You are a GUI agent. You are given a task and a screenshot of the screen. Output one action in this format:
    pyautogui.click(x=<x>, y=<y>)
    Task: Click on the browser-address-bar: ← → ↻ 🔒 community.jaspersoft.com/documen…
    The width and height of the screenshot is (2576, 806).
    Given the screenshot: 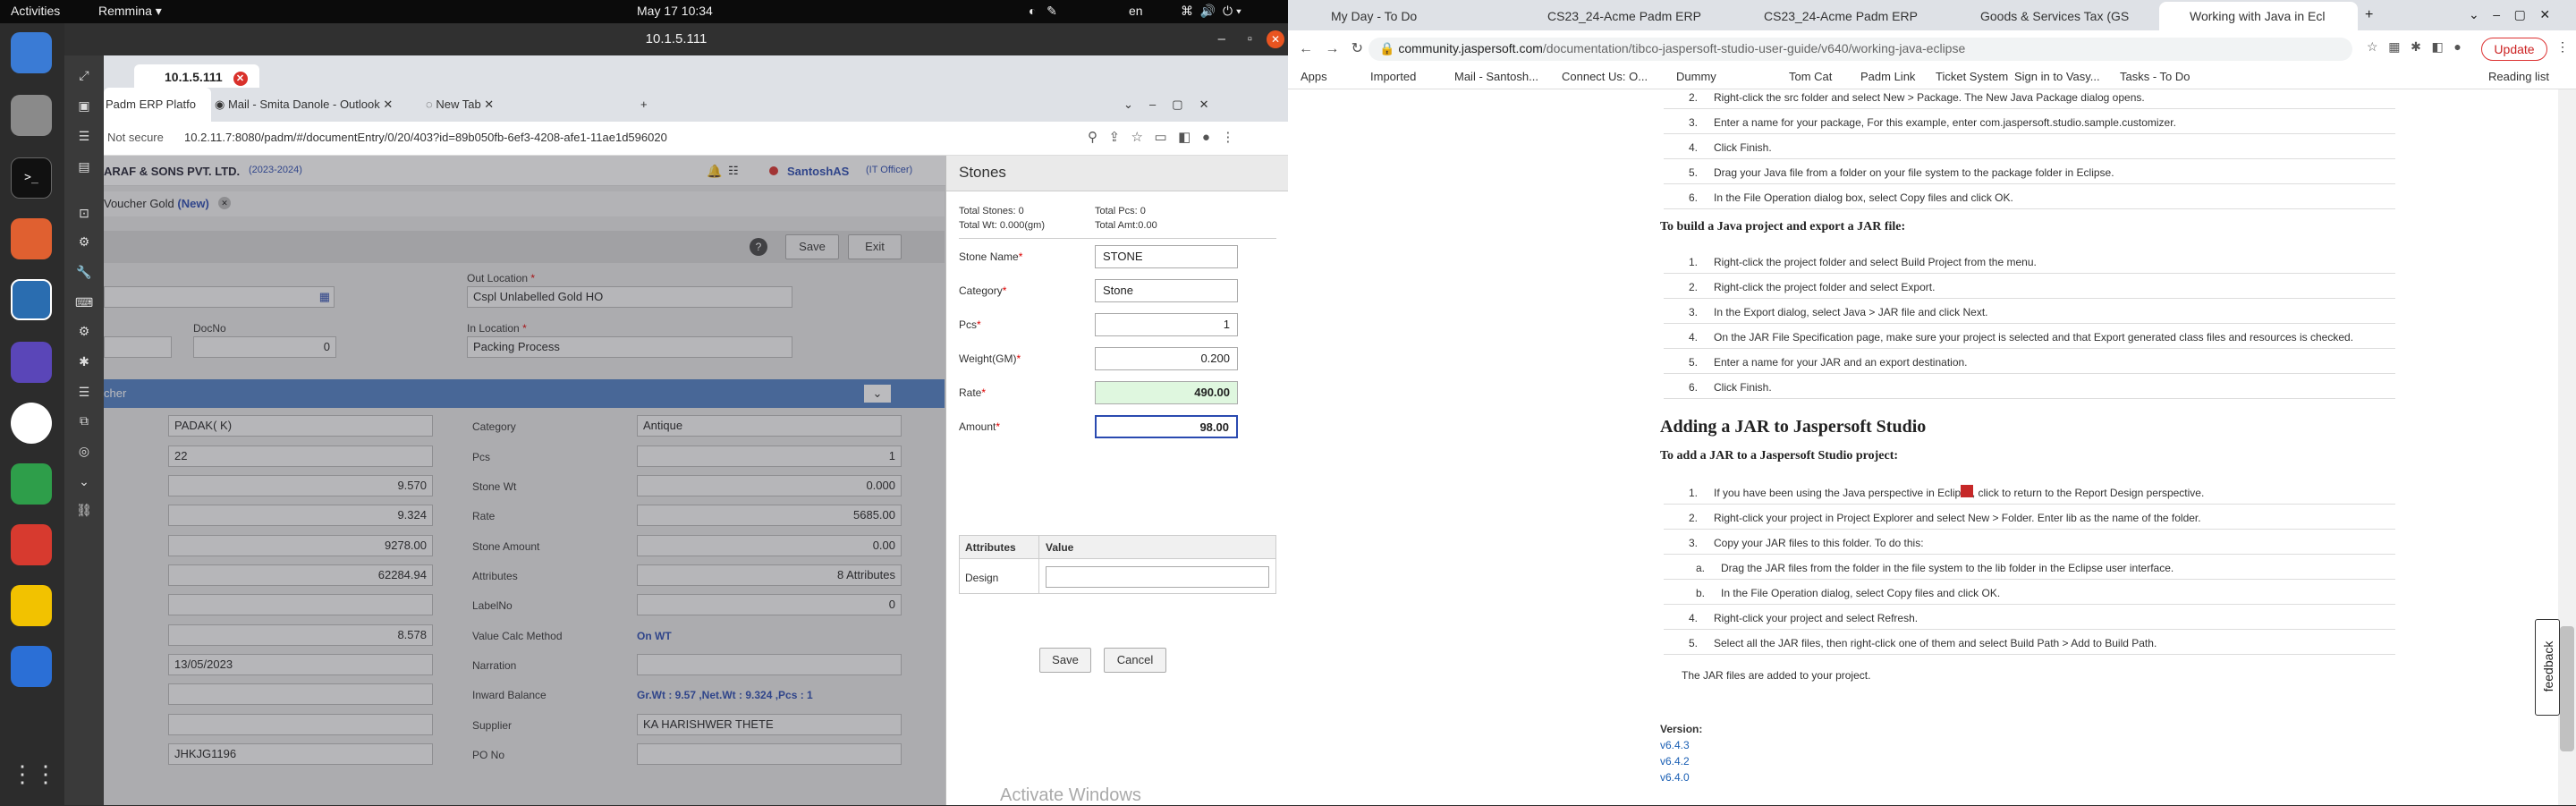 What is the action you would take?
    pyautogui.click(x=1932, y=48)
    